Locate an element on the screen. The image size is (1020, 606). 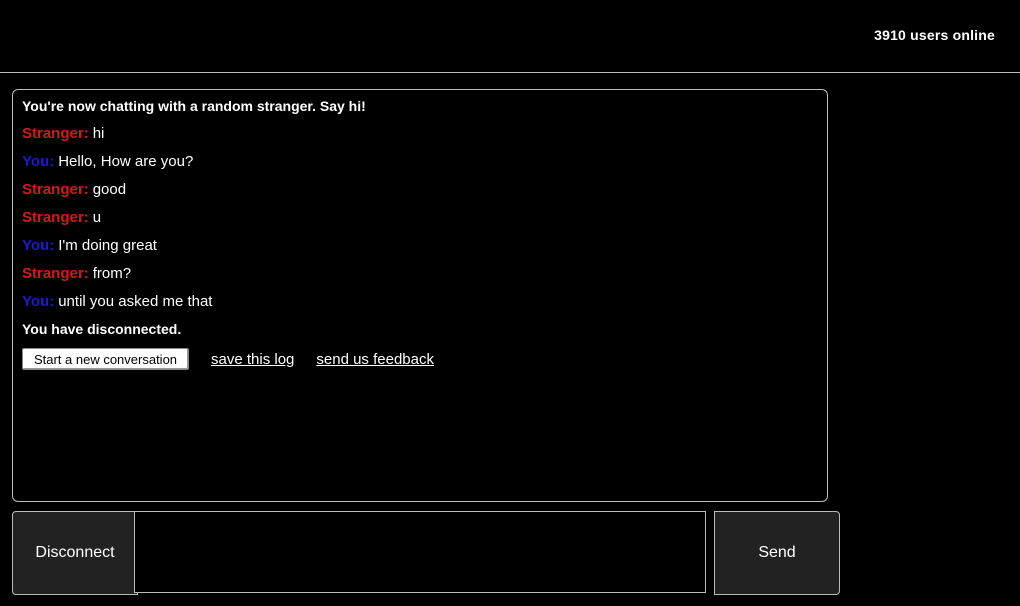
send-button: Send is located at coordinates (777, 553).